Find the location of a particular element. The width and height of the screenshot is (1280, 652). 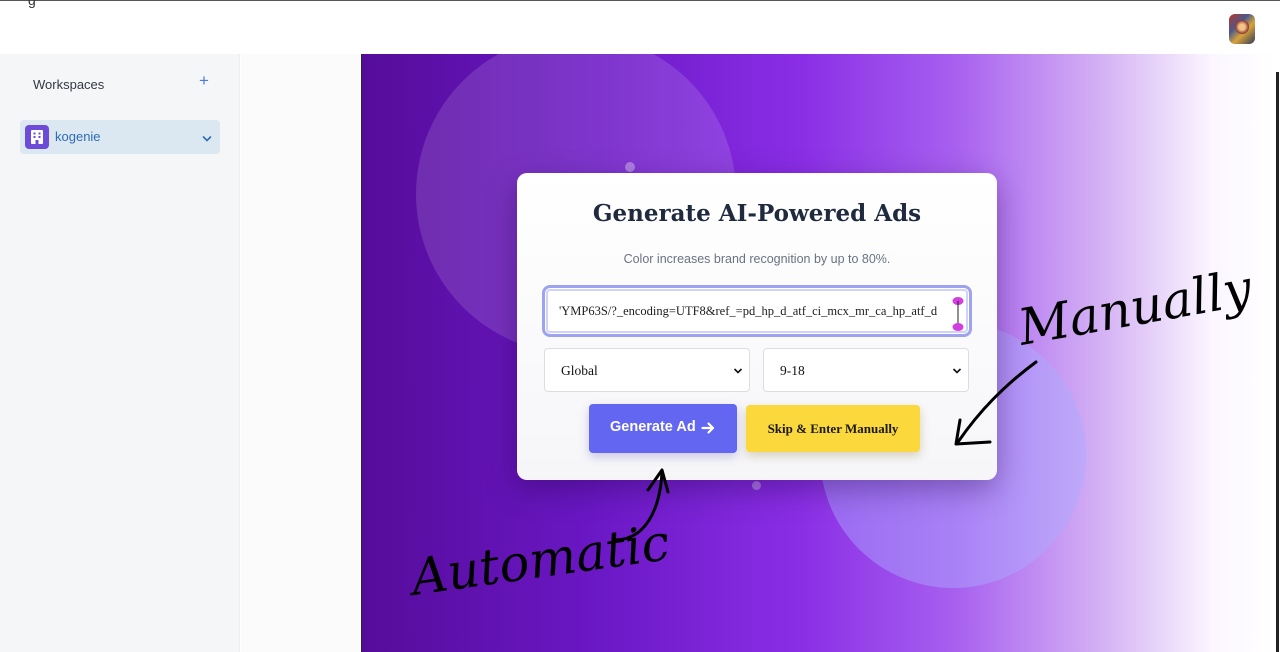

age-select-value: 9-18 is located at coordinates (792, 370).